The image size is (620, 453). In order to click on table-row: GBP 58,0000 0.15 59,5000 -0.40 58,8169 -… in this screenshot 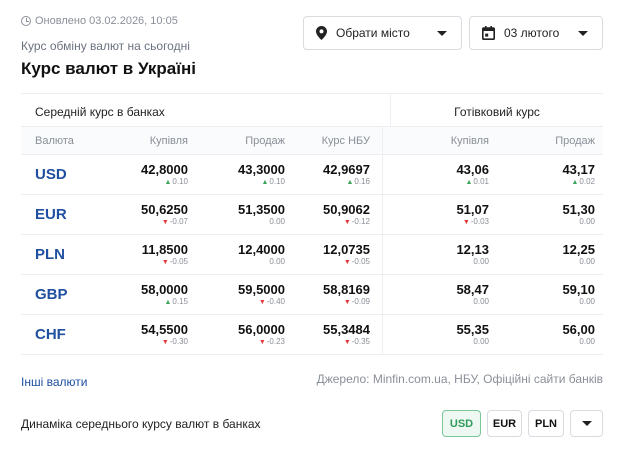, I will do `click(312, 295)`.